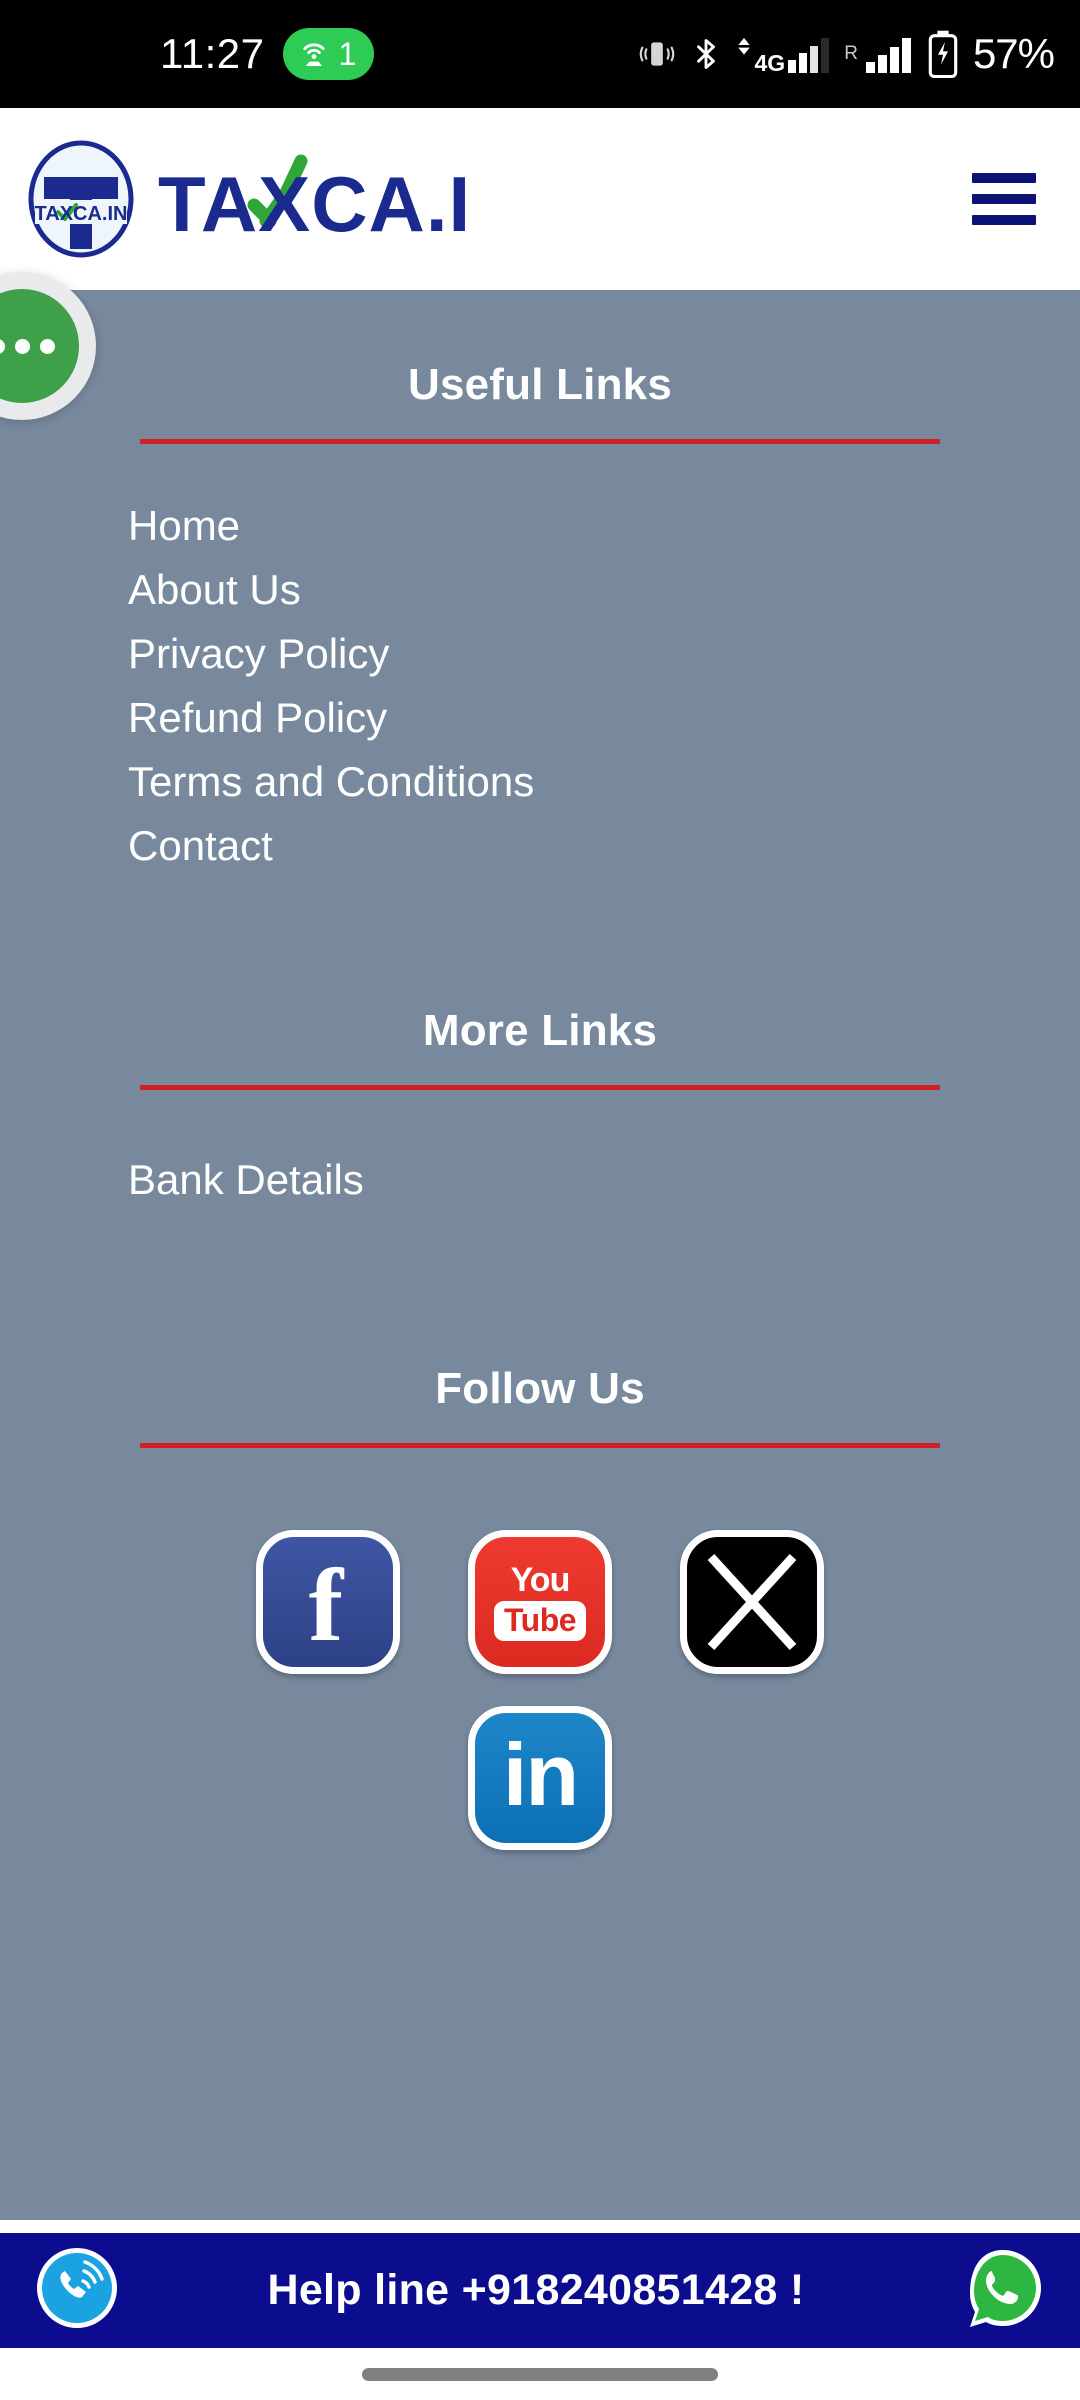  What do you see at coordinates (536, 2290) in the screenshot?
I see `helpline-text: Help line +918240851428 !` at bounding box center [536, 2290].